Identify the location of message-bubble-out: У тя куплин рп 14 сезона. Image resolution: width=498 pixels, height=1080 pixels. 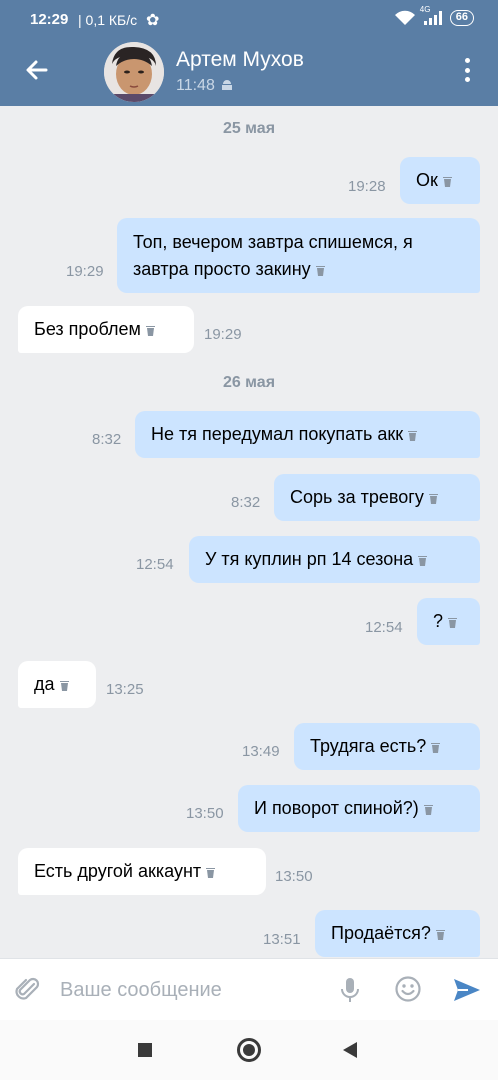
(334, 559).